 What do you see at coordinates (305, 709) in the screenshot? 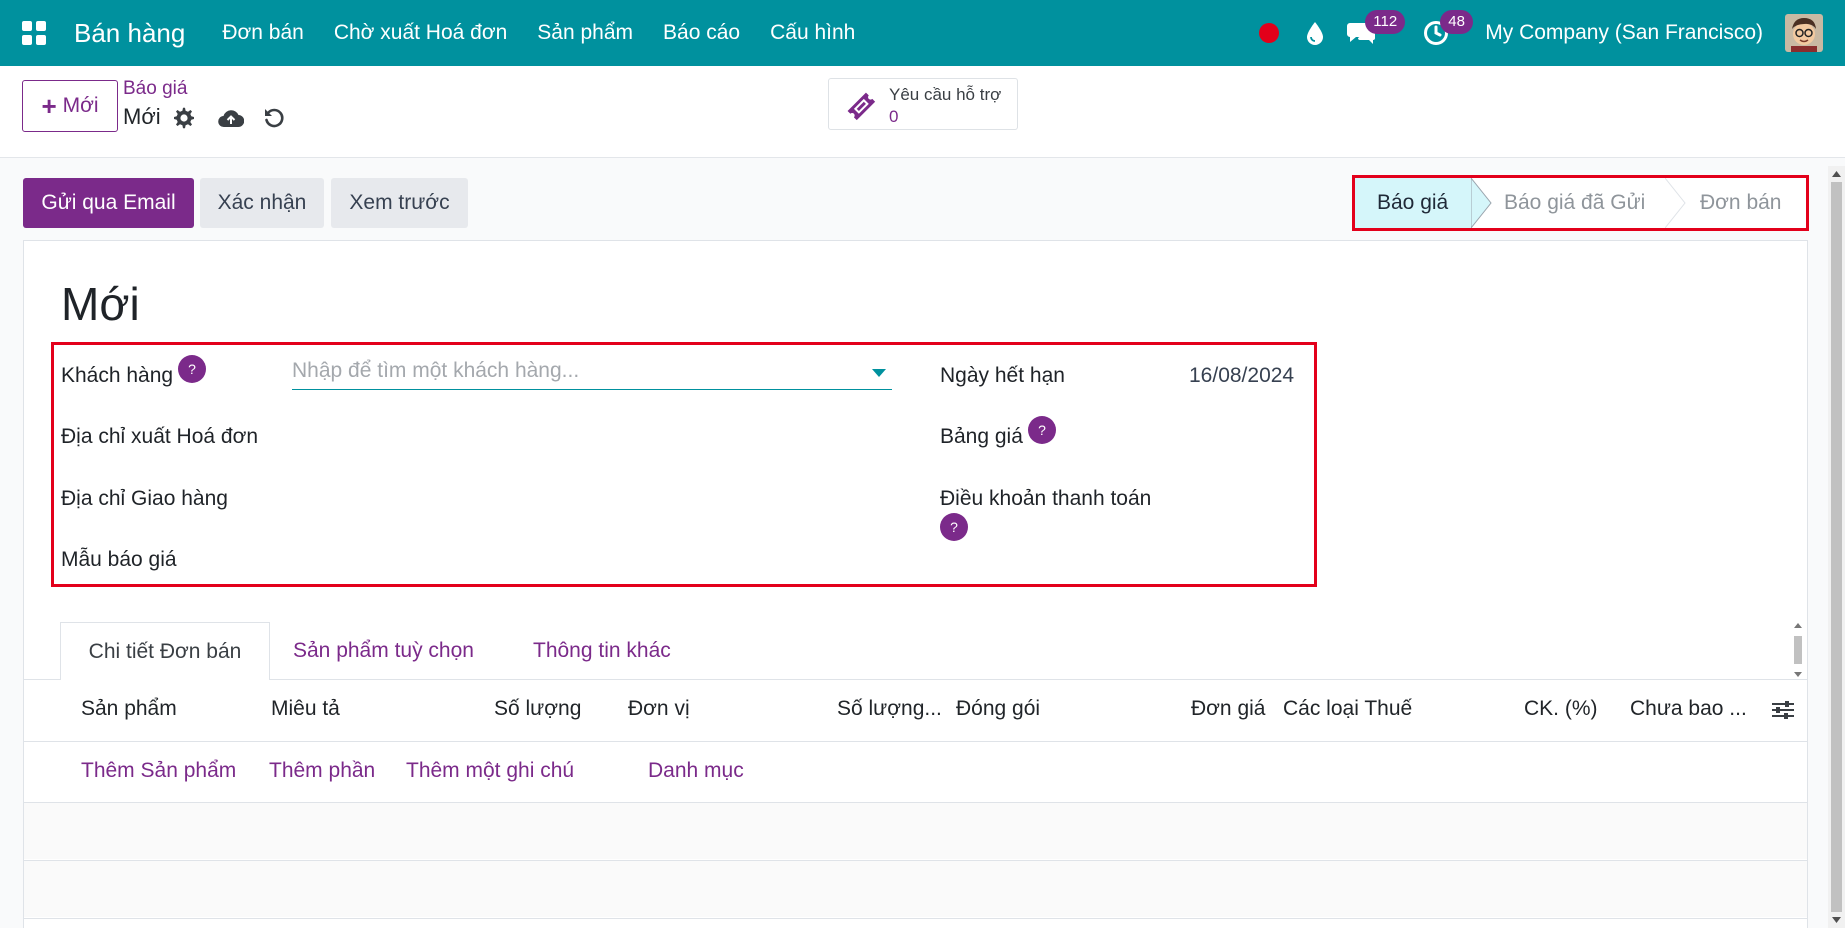
I see `column-description: Miêu tả` at bounding box center [305, 709].